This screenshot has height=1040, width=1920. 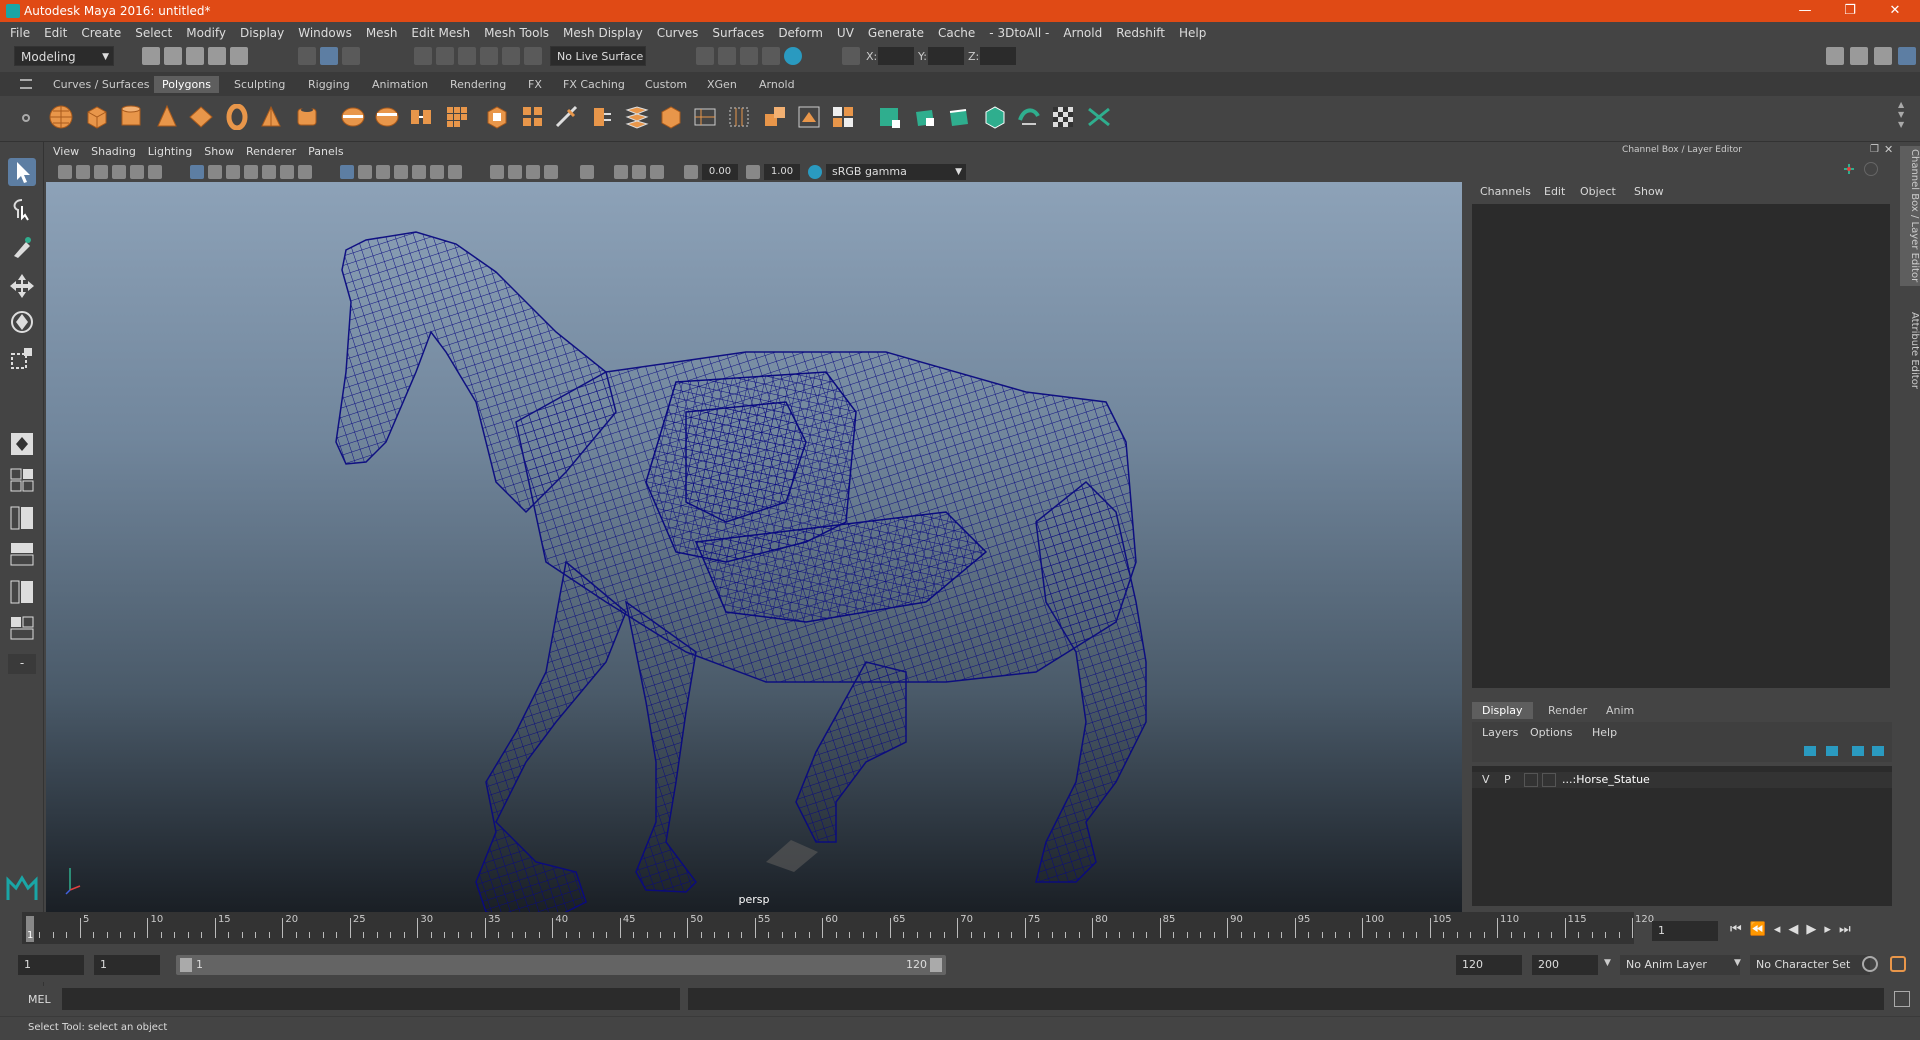 What do you see at coordinates (1192, 33) in the screenshot?
I see `menu-help: Help` at bounding box center [1192, 33].